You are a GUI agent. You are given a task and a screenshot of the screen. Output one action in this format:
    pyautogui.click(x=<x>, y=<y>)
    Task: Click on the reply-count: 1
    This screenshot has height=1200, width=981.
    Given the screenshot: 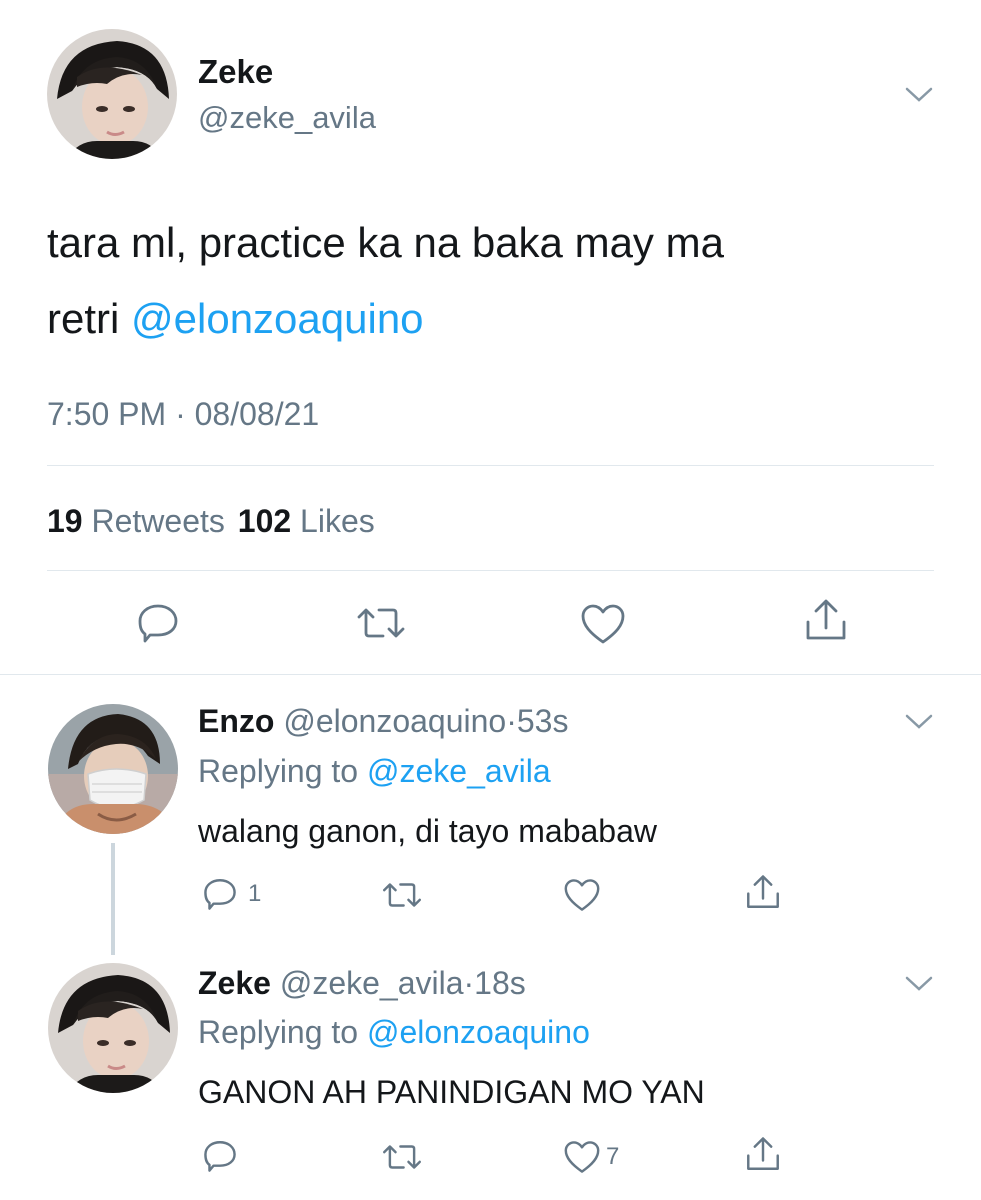 What is the action you would take?
    pyautogui.click(x=255, y=893)
    